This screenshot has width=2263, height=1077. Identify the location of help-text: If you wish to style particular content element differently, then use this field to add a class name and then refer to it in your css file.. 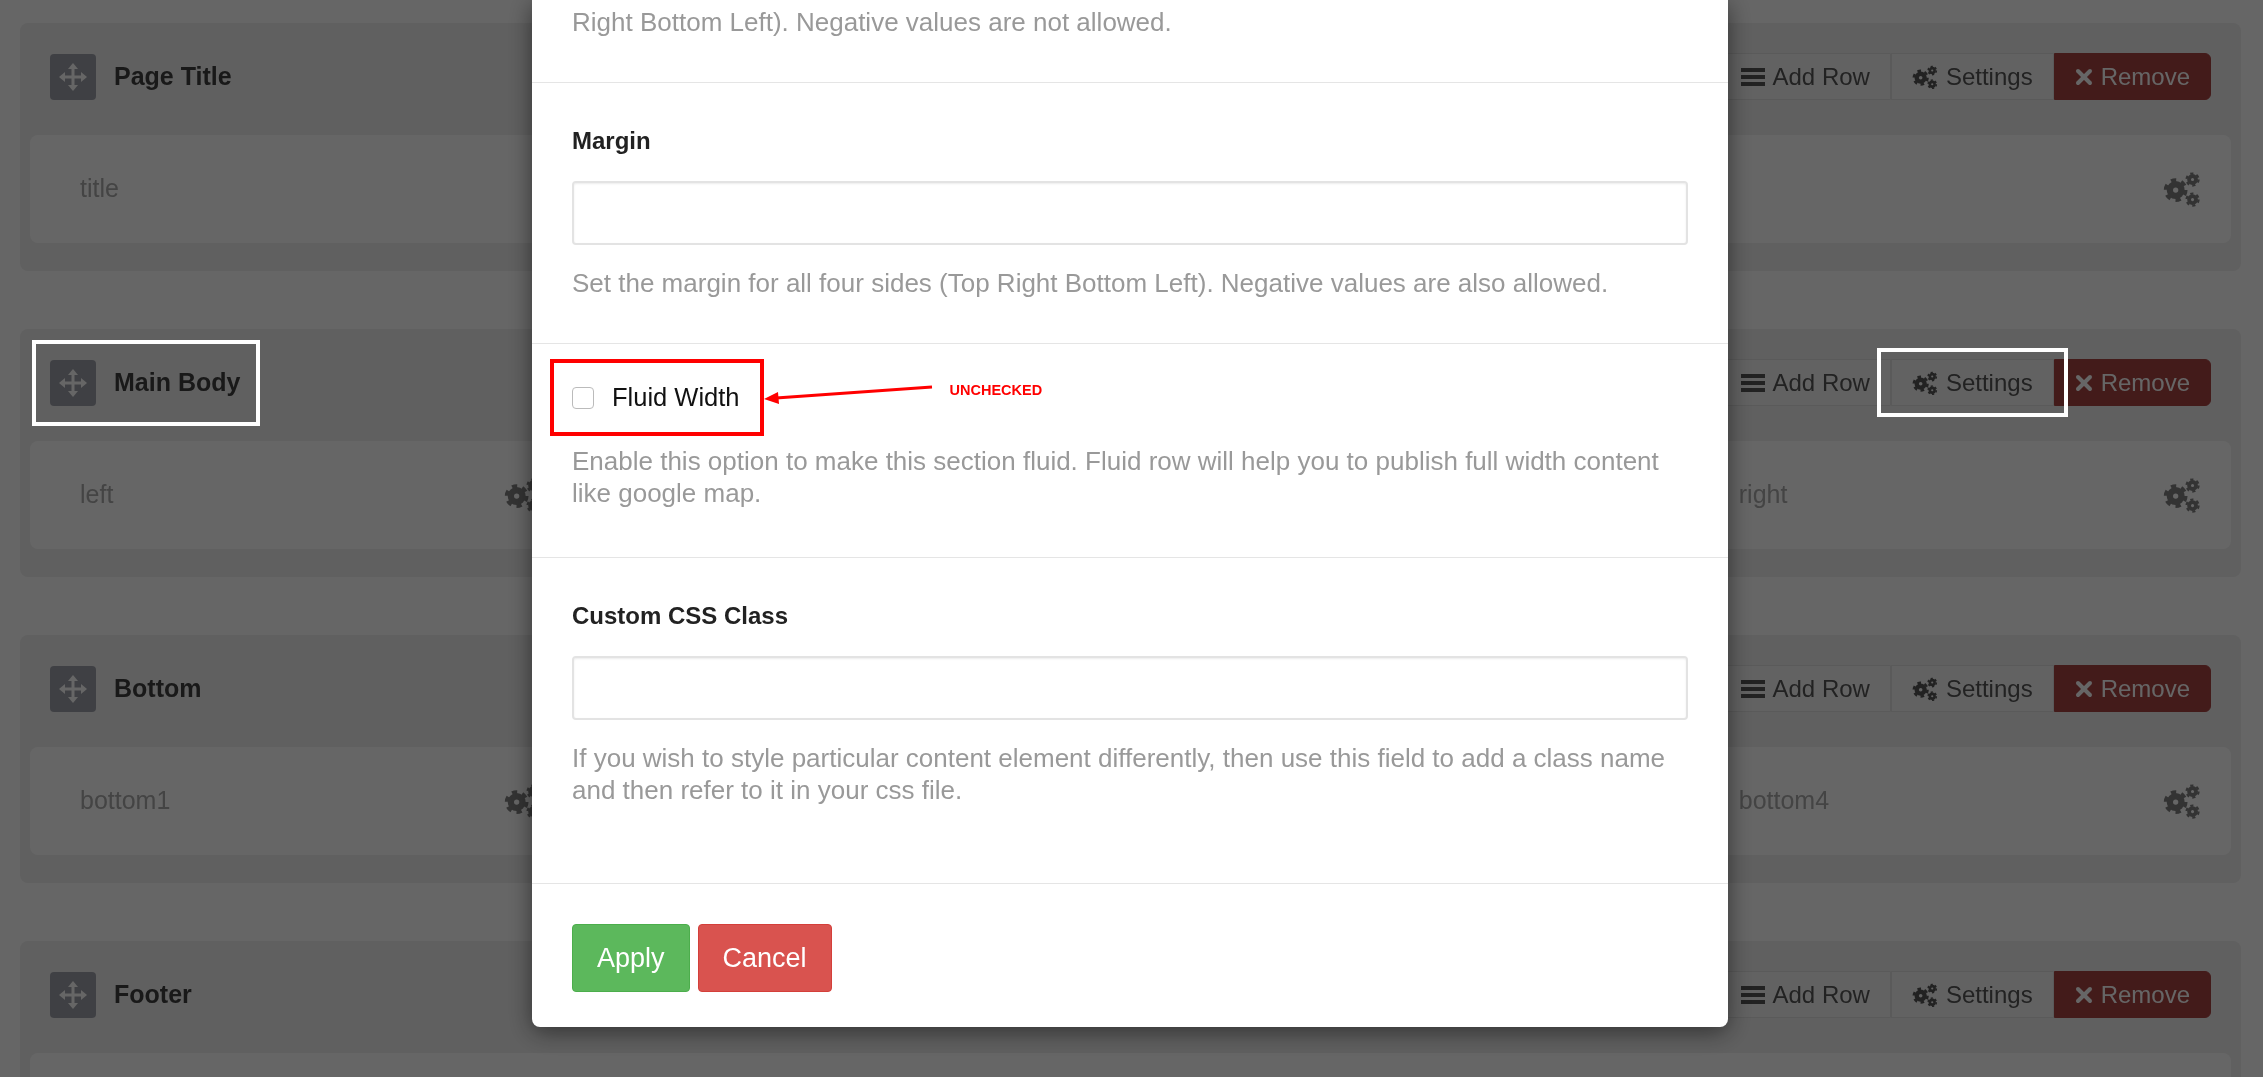
(1119, 774).